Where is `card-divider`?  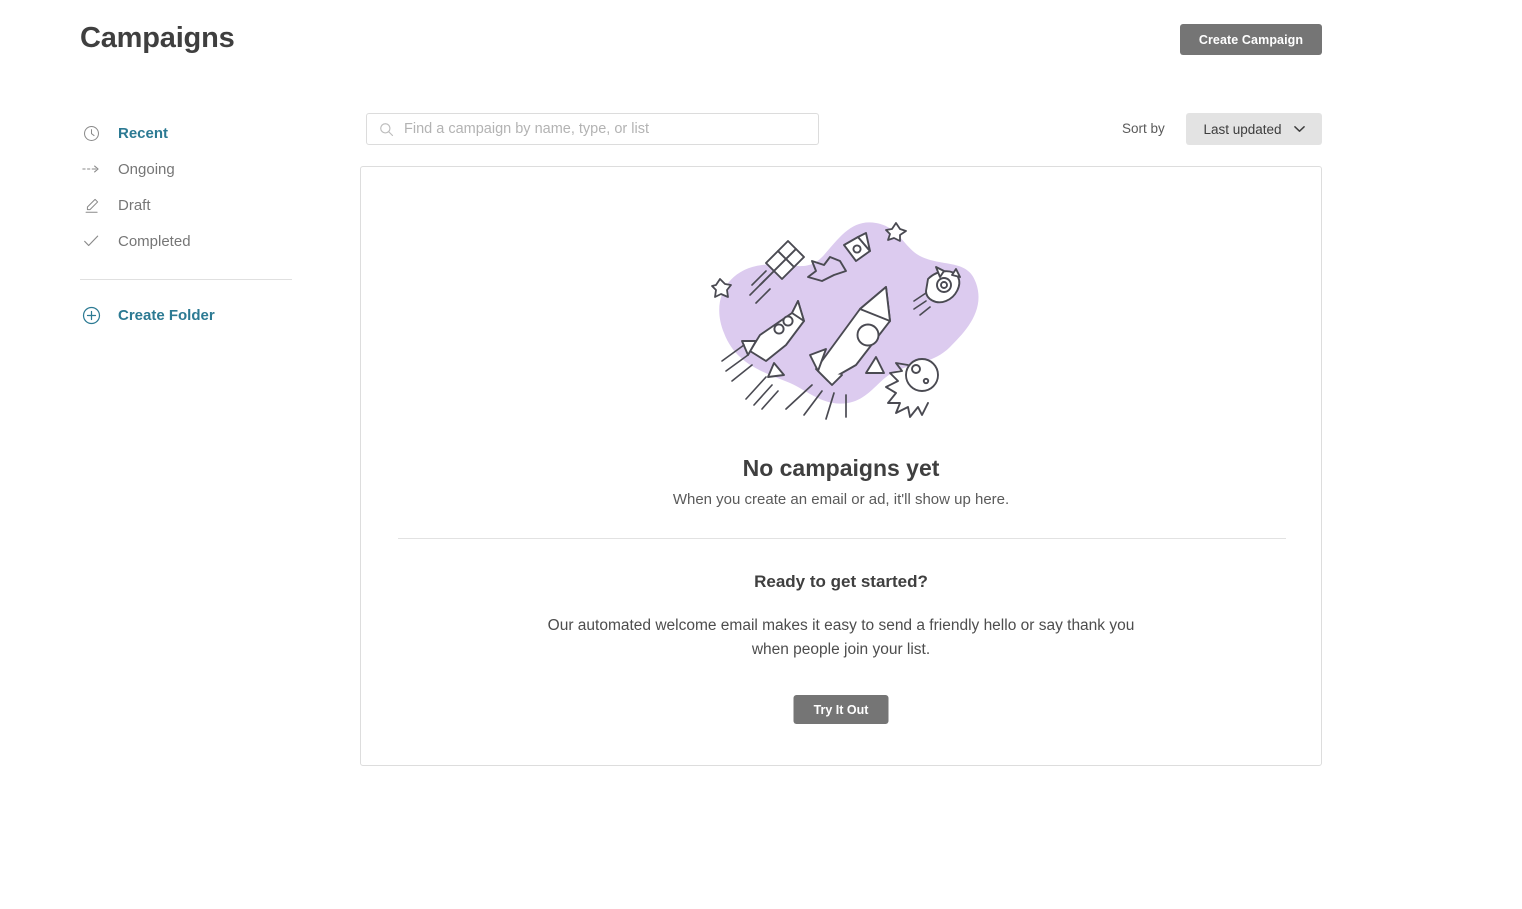
card-divider is located at coordinates (842, 538).